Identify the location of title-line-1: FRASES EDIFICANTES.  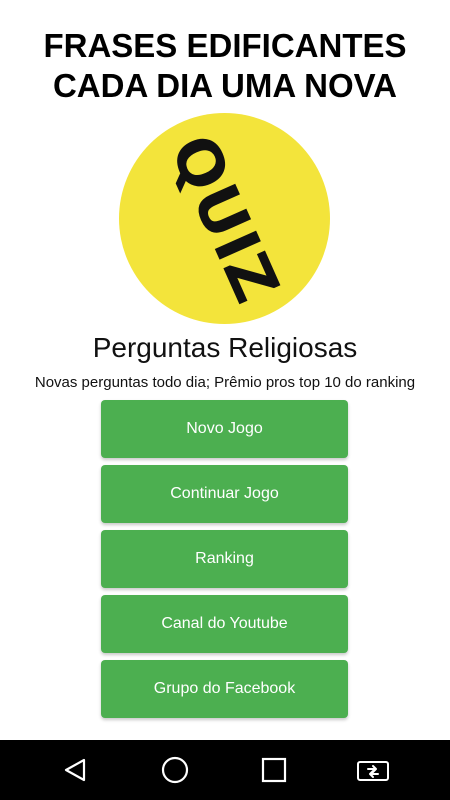
(225, 45).